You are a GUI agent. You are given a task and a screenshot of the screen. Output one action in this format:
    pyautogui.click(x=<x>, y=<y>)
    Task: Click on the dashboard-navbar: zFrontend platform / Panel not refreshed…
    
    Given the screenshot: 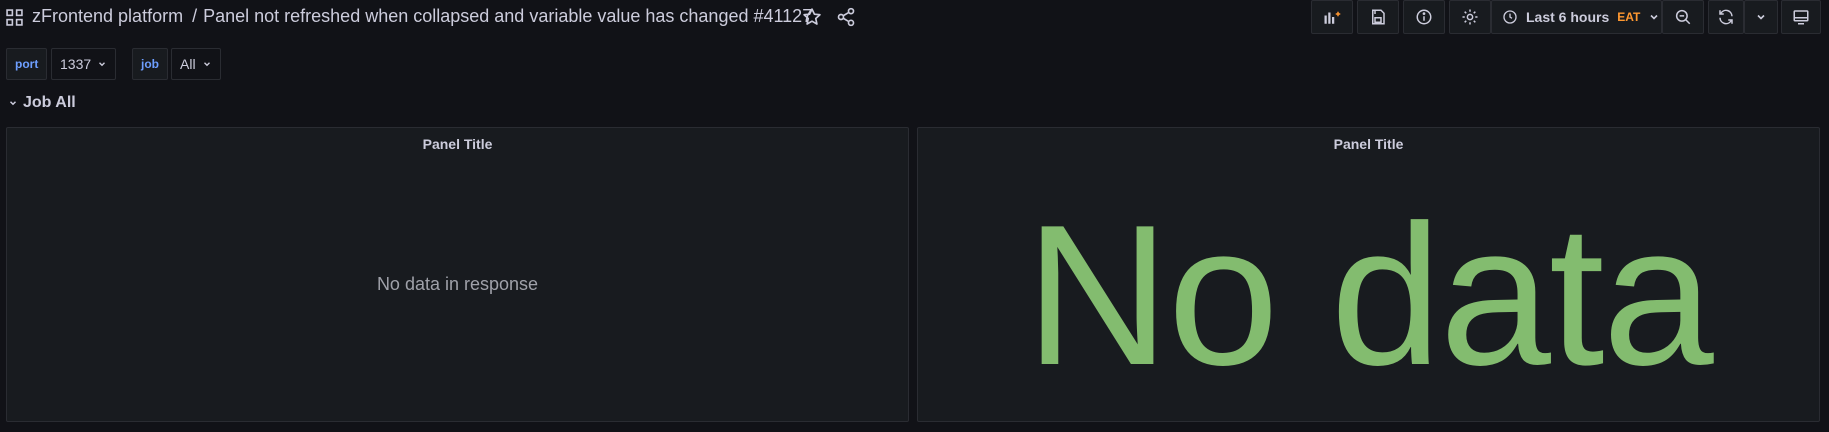 What is the action you would take?
    pyautogui.click(x=914, y=18)
    